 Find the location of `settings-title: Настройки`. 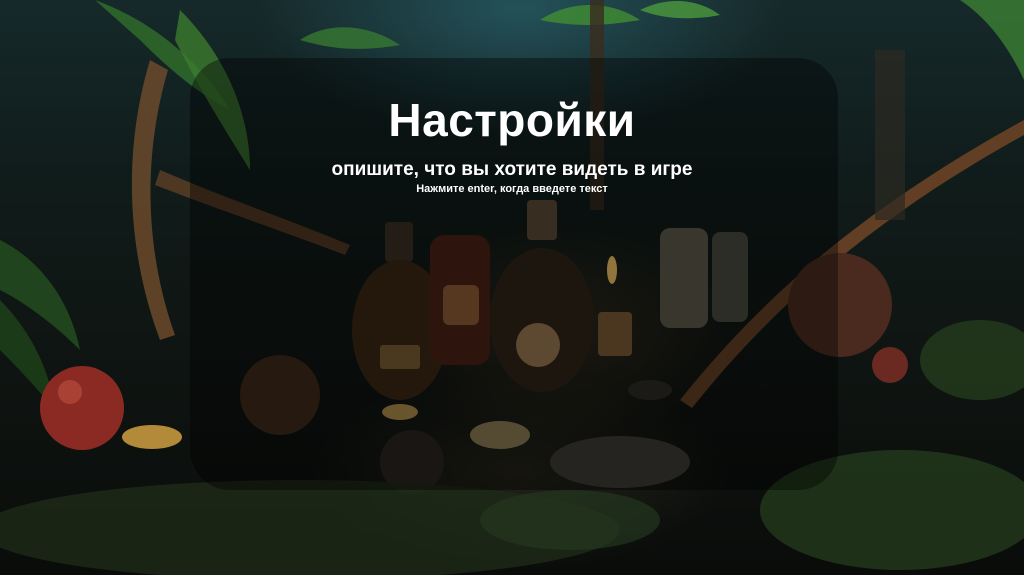

settings-title: Настройки is located at coordinates (512, 120).